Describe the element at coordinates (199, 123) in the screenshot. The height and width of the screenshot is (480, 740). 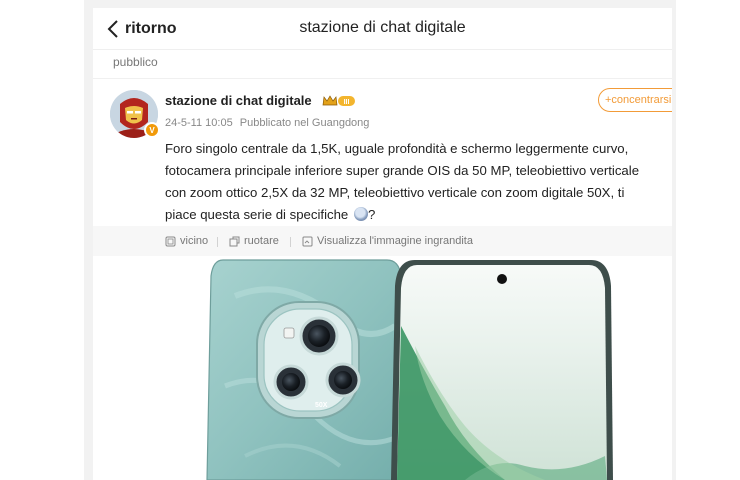
I see `post-date: 24-5-11 10:05` at that location.